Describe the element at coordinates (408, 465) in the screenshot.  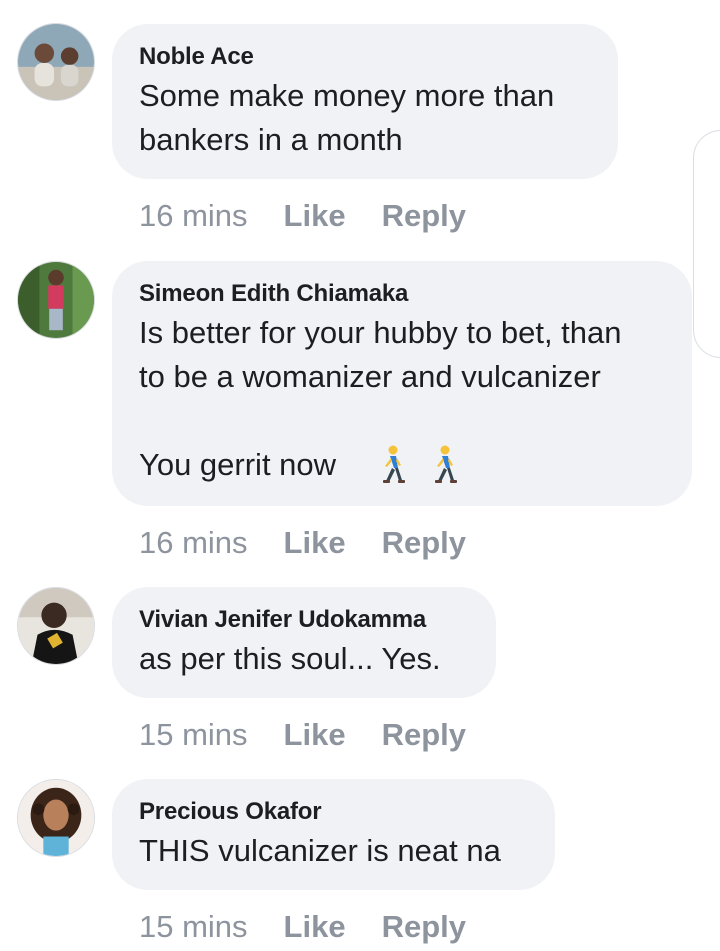
I see `emoji-group` at that location.